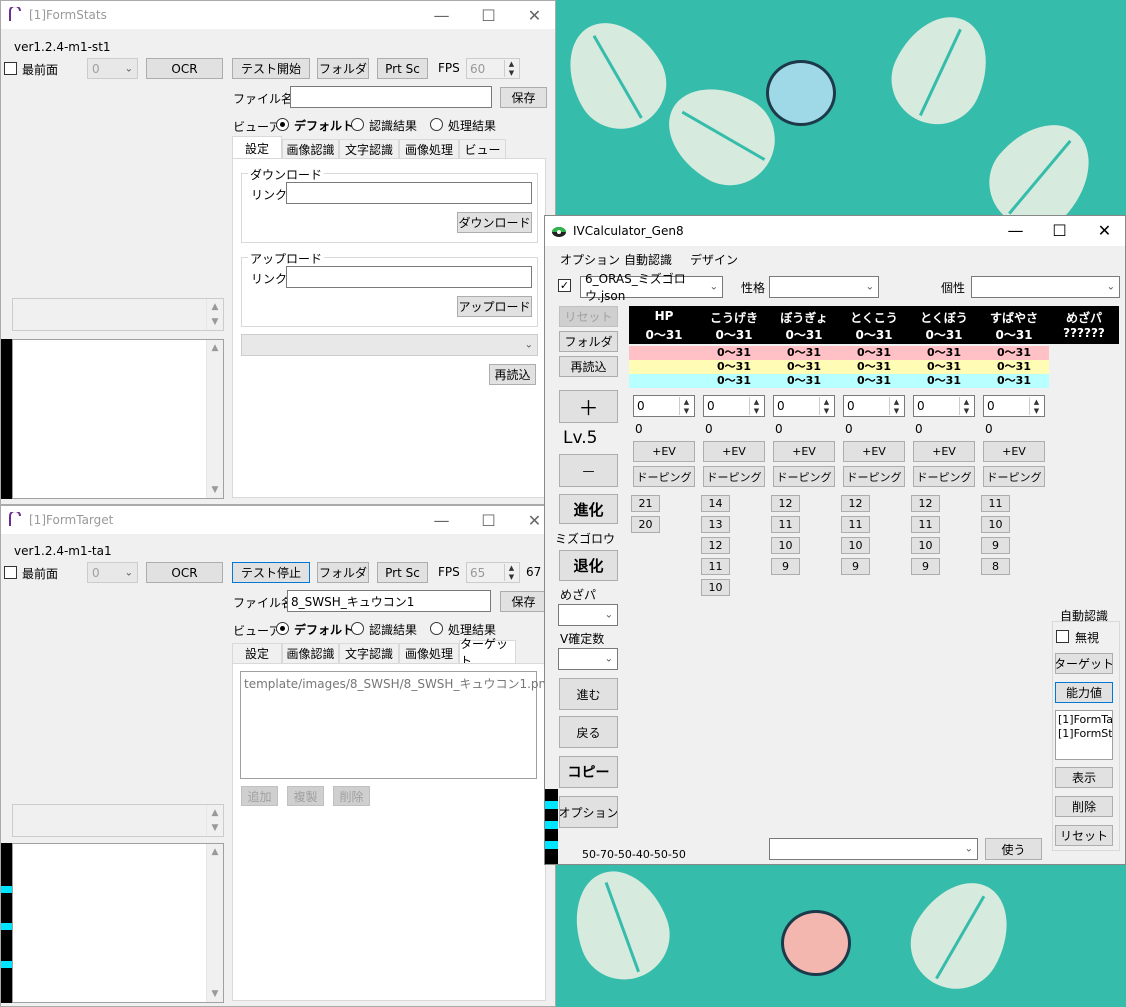 The image size is (1126, 1007). I want to click on option-button: オプション, so click(588, 812).